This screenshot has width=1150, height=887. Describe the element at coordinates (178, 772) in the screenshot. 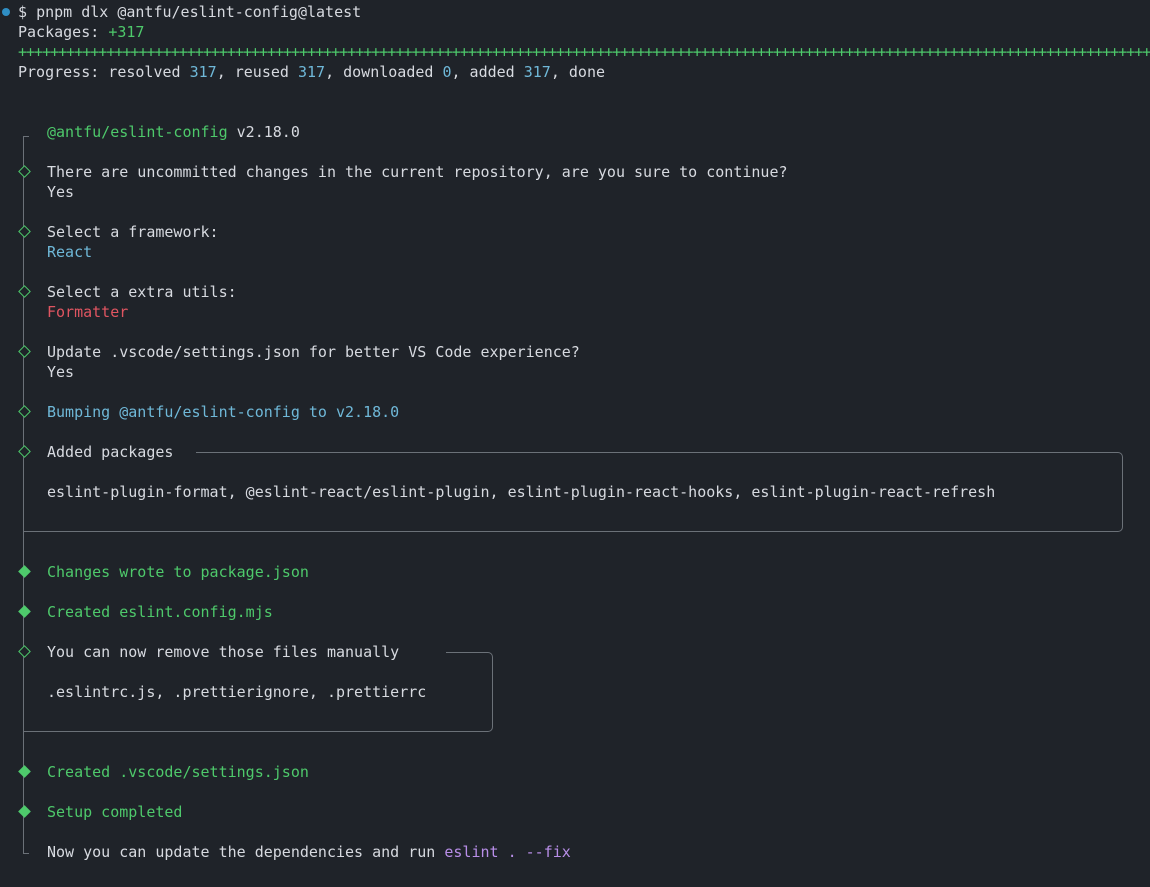

I see `step-created-vscode: Created .vscode/settings.json` at that location.